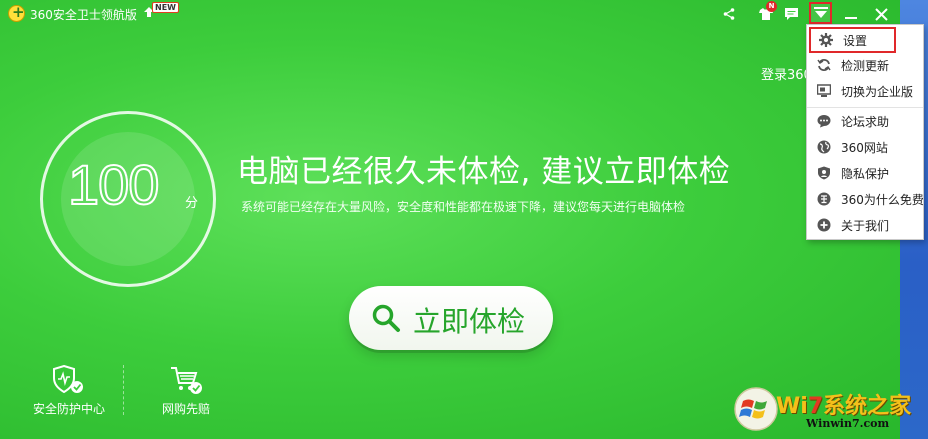 The height and width of the screenshot is (439, 928). What do you see at coordinates (123, 390) in the screenshot?
I see `shortcut-divider` at bounding box center [123, 390].